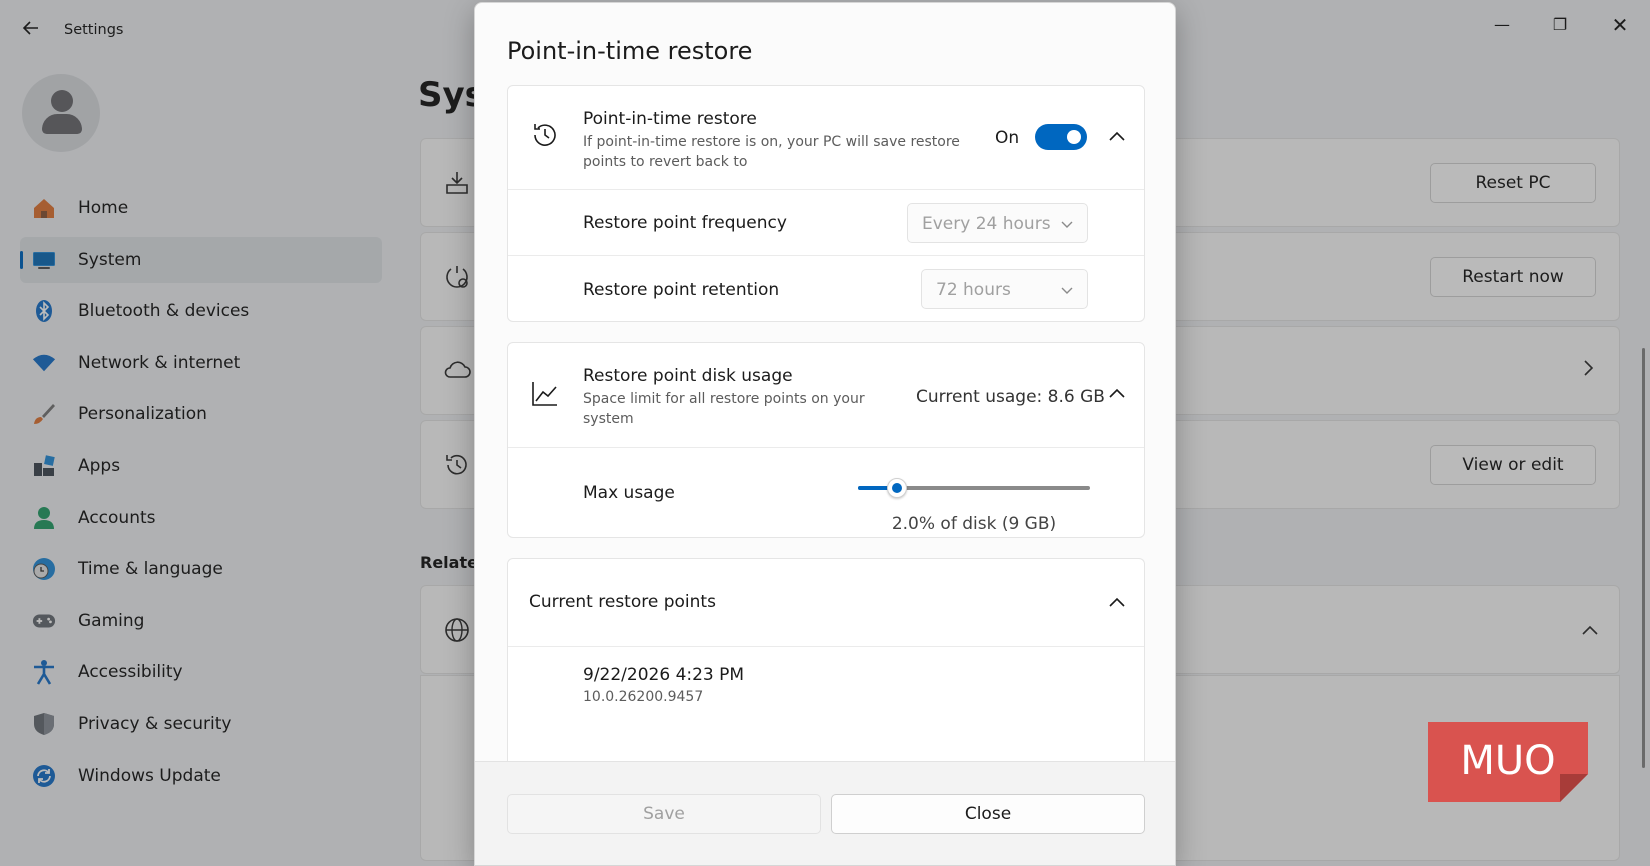 This screenshot has width=1650, height=866. I want to click on list-item: 9/22/2026 4:23 PM 10.0.26200.9457, so click(826, 703).